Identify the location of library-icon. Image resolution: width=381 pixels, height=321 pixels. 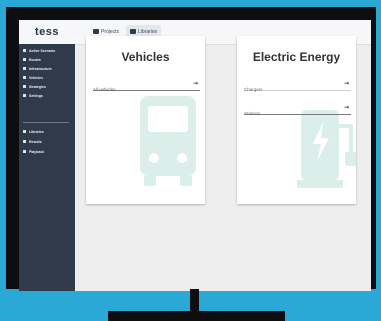
(24, 131).